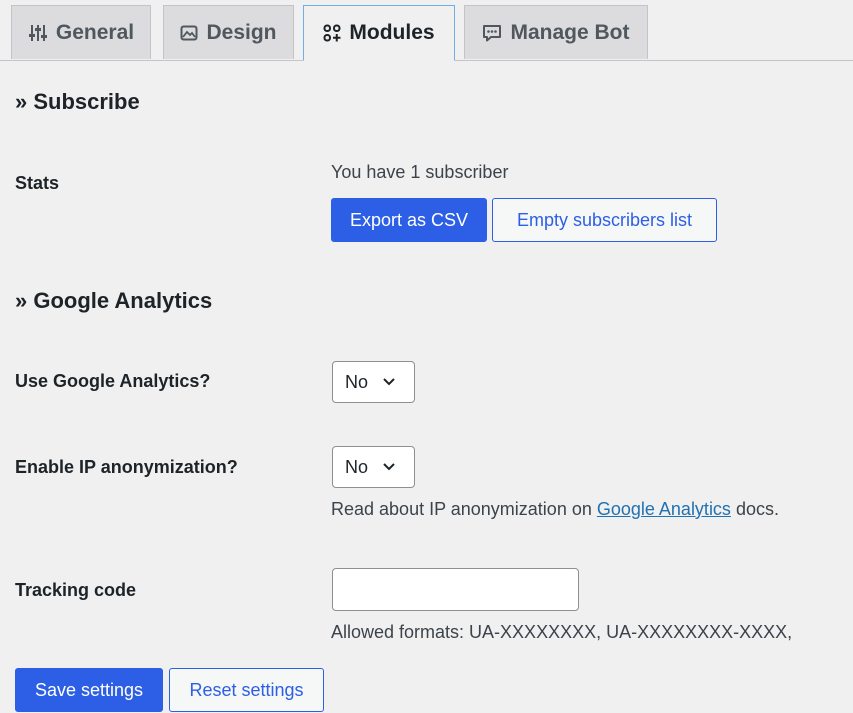 The image size is (853, 713). Describe the element at coordinates (241, 32) in the screenshot. I see `tab-design-label: Design` at that location.